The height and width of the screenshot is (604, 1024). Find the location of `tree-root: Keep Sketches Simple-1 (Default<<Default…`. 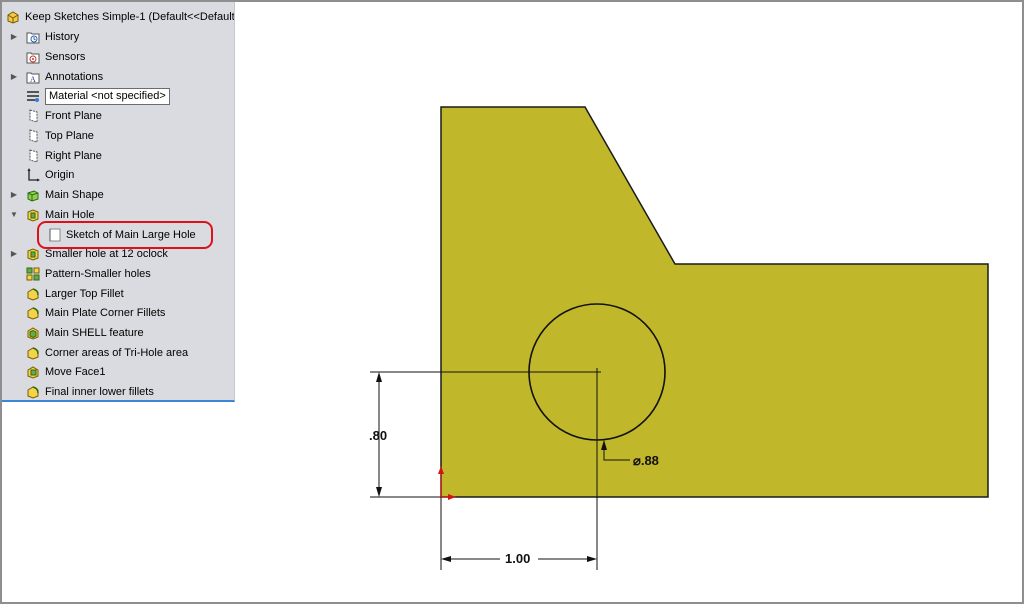

tree-root: Keep Sketches Simple-1 (Default<<Default… is located at coordinates (120, 17).